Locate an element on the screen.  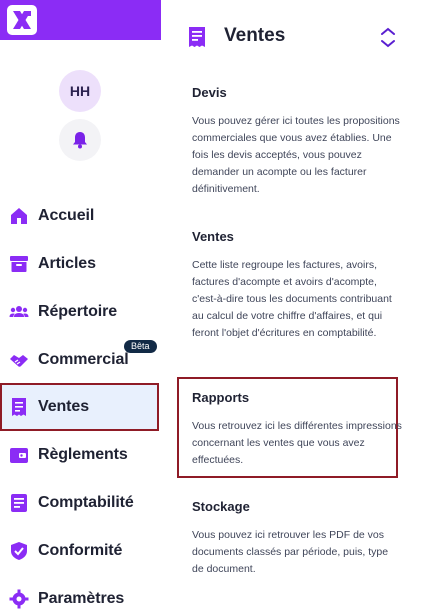
nav-item-repertoire: Répertoire is located at coordinates (80, 312).